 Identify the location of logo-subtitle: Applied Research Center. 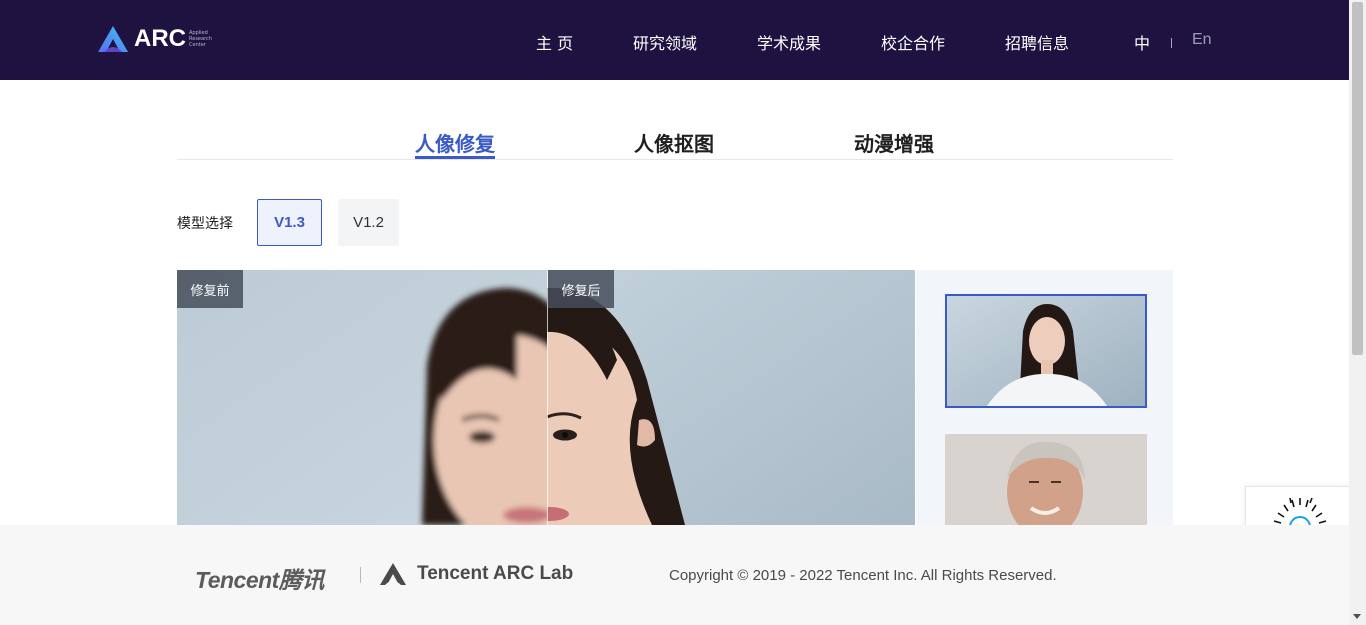
(204, 39).